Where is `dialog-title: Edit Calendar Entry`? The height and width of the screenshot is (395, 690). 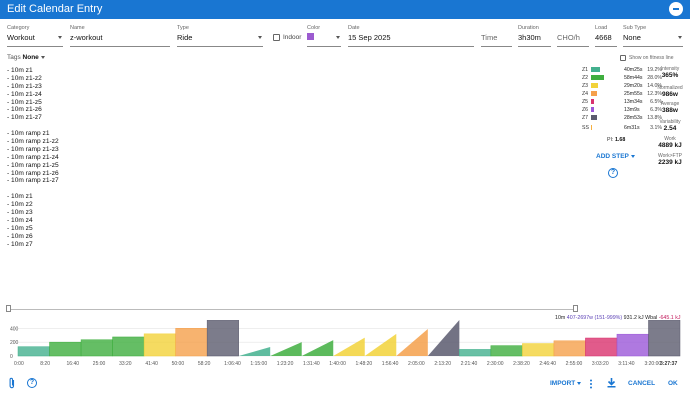 dialog-title: Edit Calendar Entry is located at coordinates (55, 9).